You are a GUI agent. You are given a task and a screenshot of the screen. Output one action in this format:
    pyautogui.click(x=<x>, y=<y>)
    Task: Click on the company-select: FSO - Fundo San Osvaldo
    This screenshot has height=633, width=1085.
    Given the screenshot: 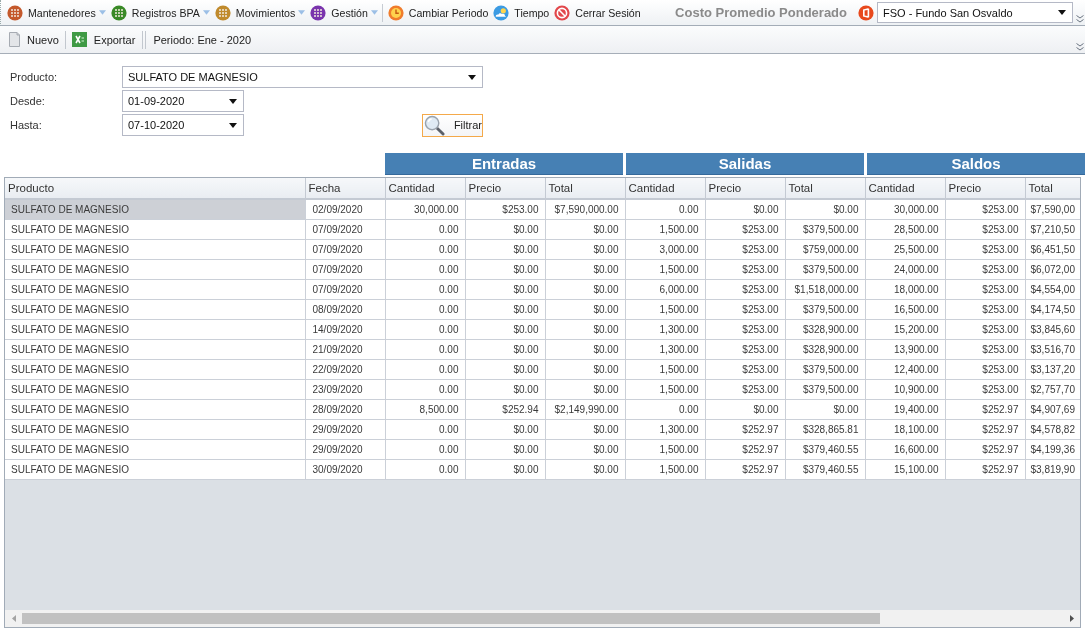 What is the action you would take?
    pyautogui.click(x=975, y=12)
    